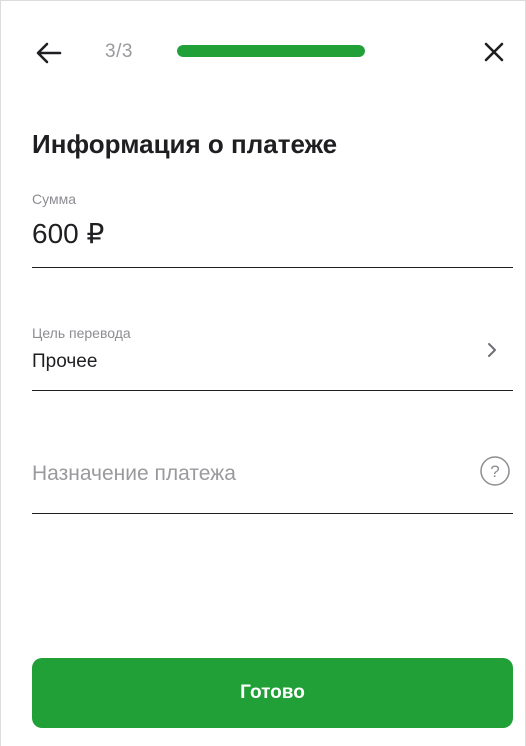 The height and width of the screenshot is (746, 526). I want to click on progress-fill, so click(271, 51).